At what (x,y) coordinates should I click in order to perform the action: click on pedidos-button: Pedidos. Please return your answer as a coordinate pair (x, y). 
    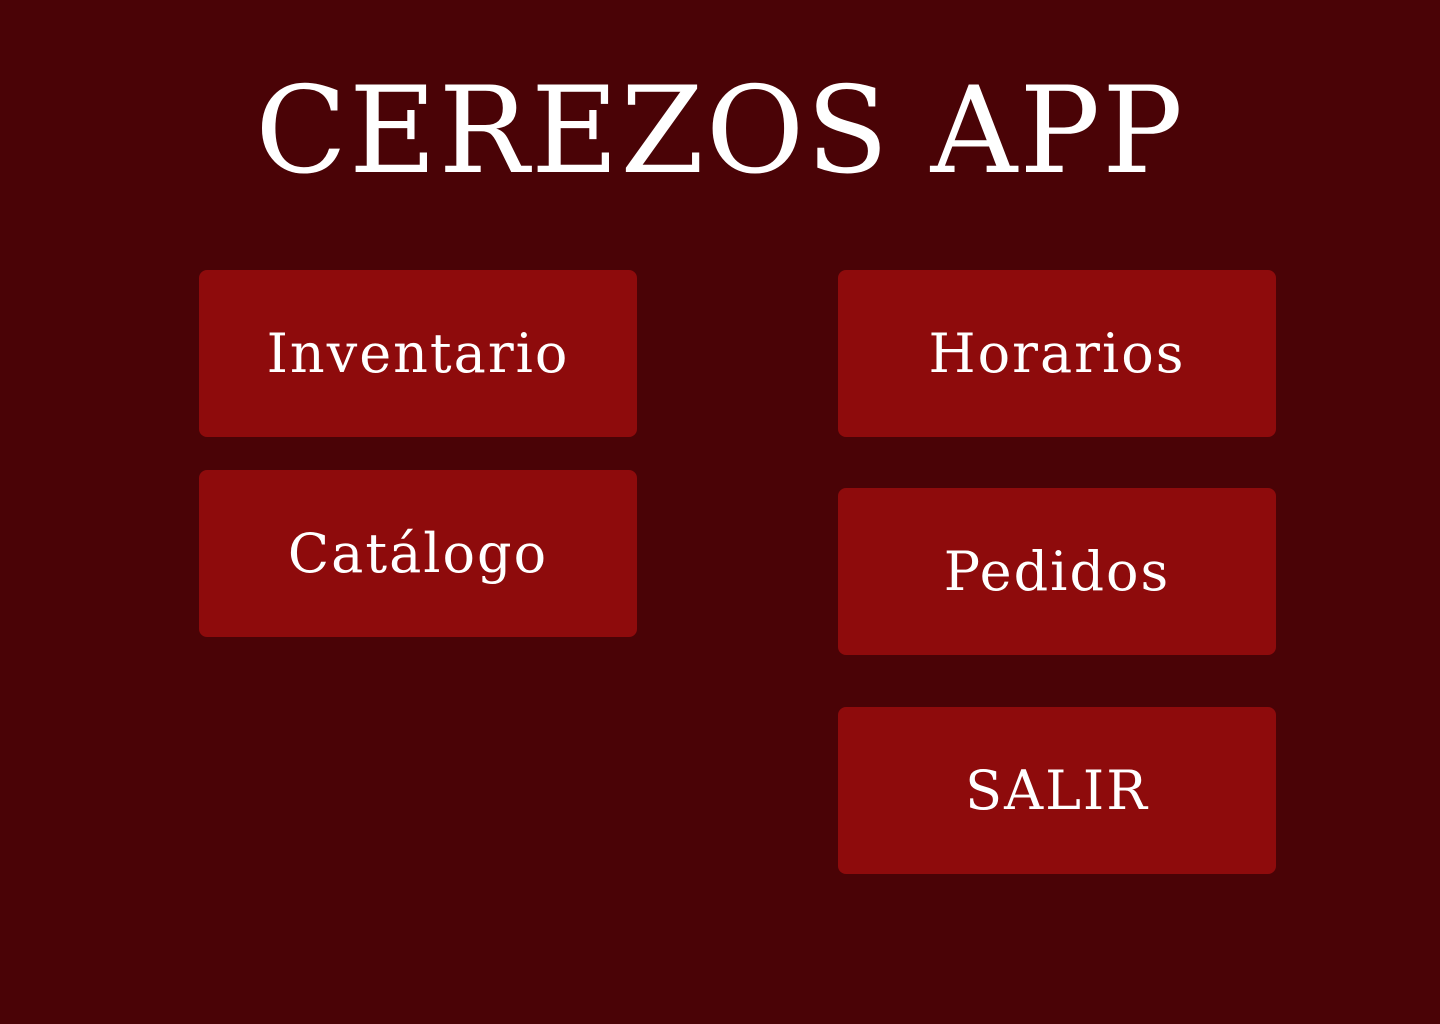
    Looking at the image, I should click on (1057, 571).